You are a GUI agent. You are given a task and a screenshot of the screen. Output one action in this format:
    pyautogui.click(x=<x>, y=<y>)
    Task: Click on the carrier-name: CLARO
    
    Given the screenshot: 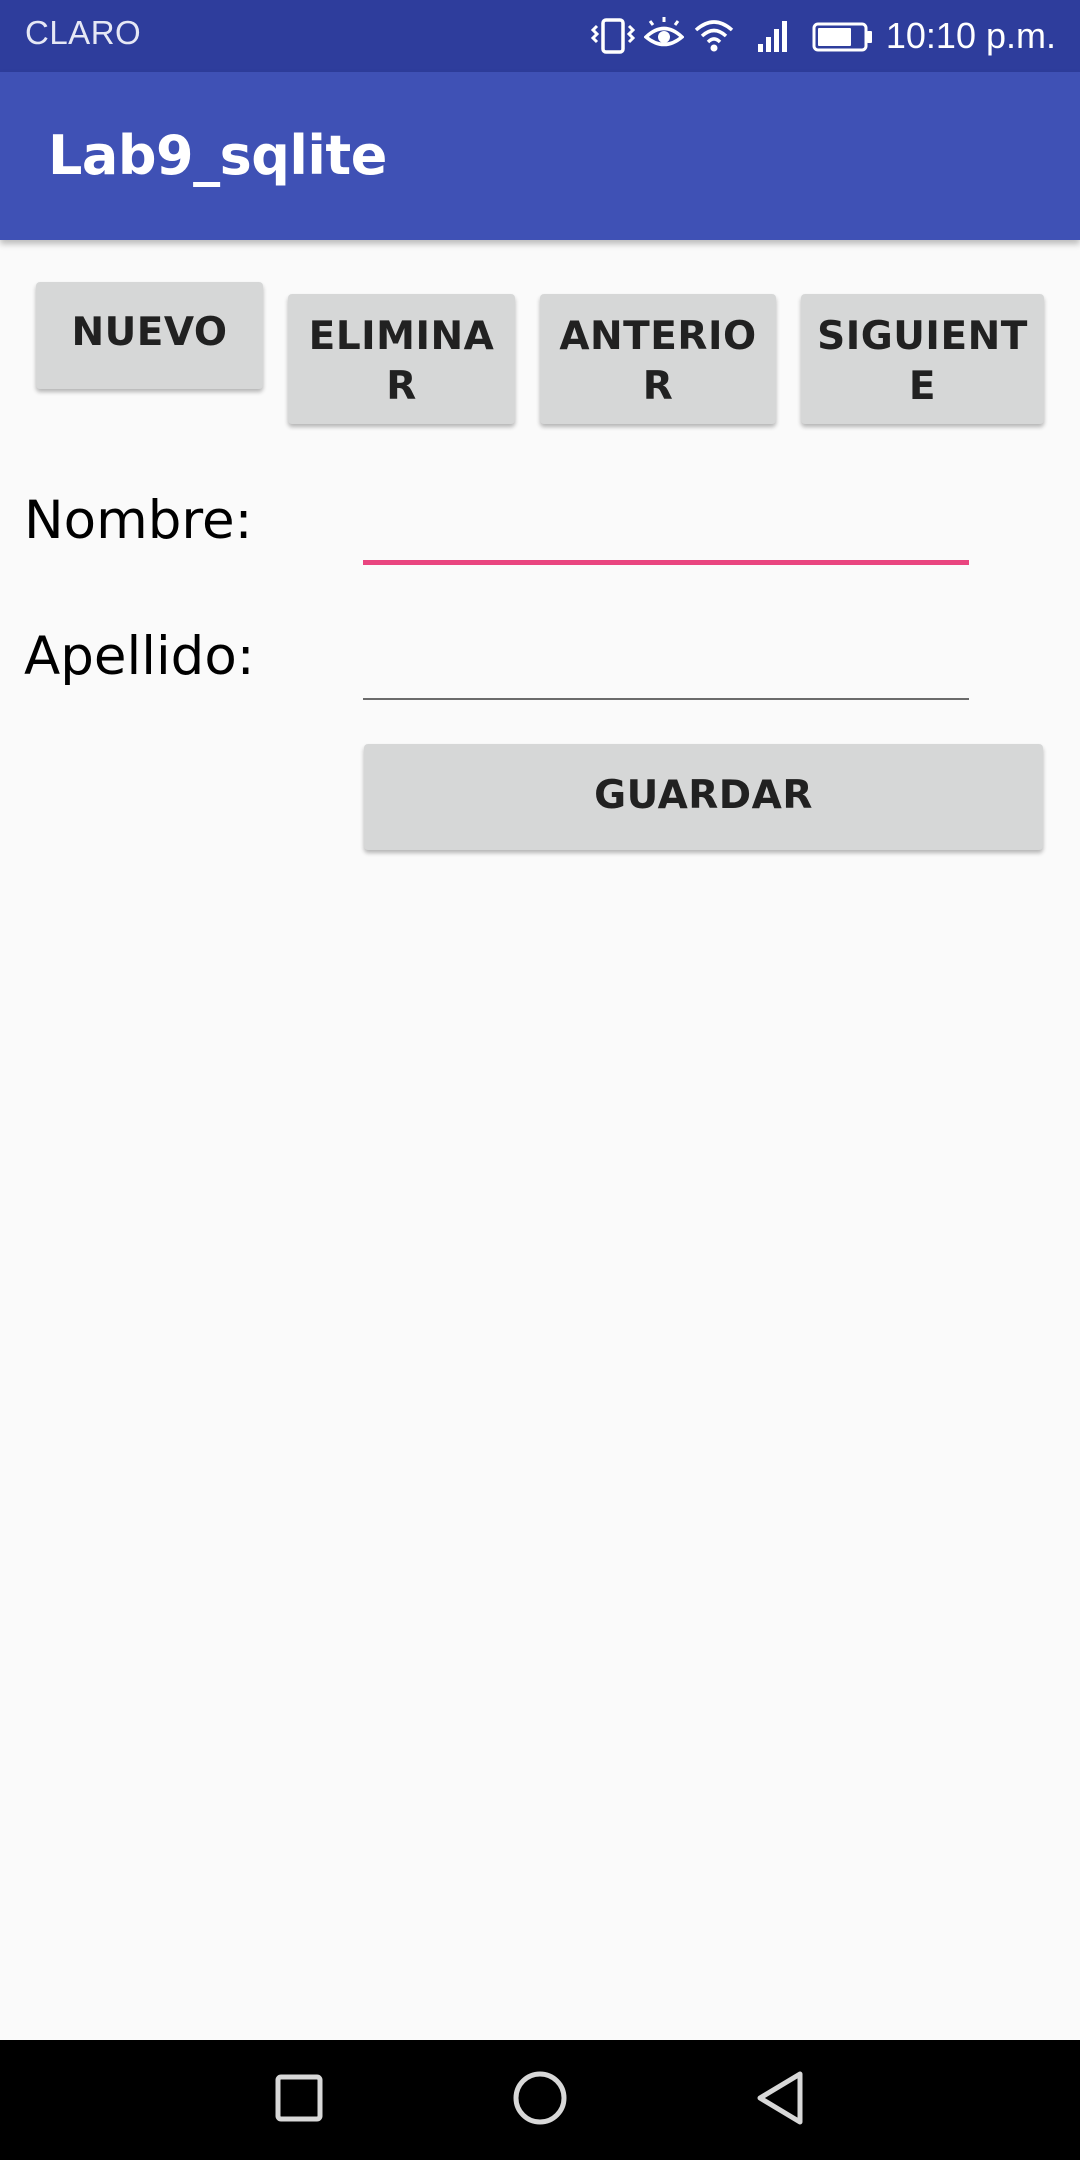 What is the action you would take?
    pyautogui.click(x=83, y=32)
    